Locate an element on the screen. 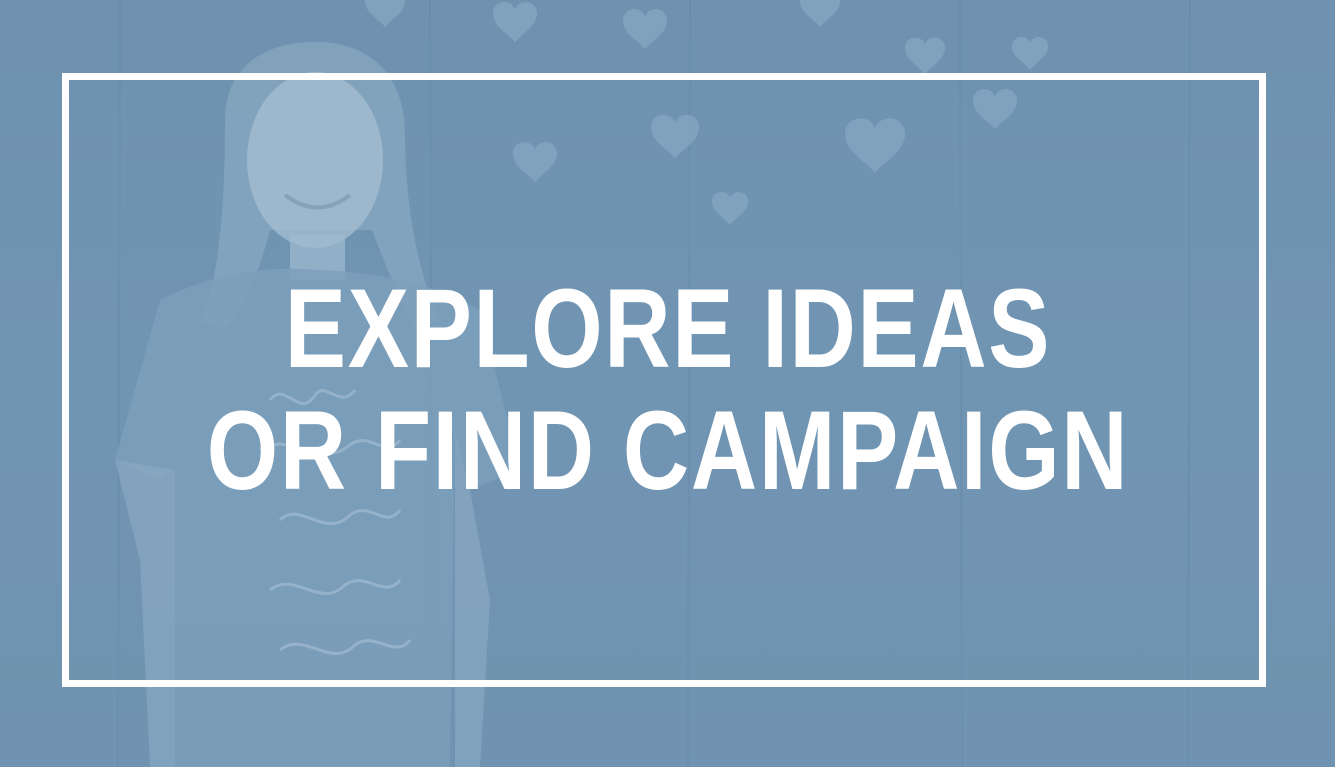 The width and height of the screenshot is (1335, 767). headline-line-1: EXPLORE IDEAS is located at coordinates (668, 328).